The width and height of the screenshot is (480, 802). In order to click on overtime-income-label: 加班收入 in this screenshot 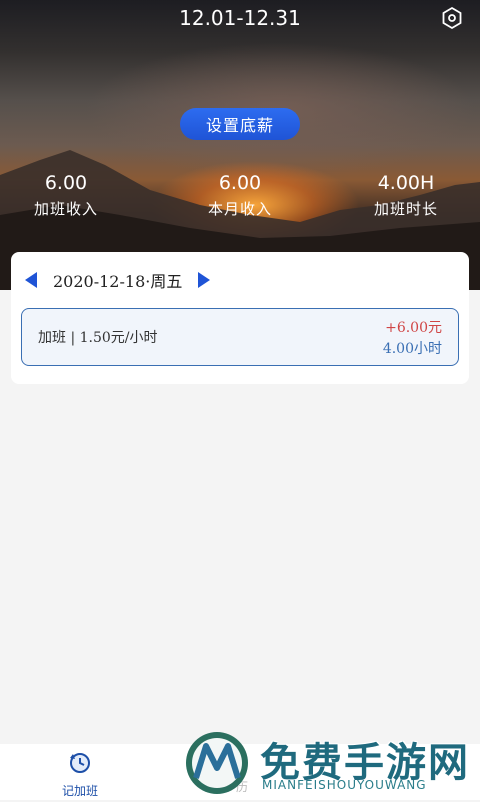, I will do `click(65, 209)`.